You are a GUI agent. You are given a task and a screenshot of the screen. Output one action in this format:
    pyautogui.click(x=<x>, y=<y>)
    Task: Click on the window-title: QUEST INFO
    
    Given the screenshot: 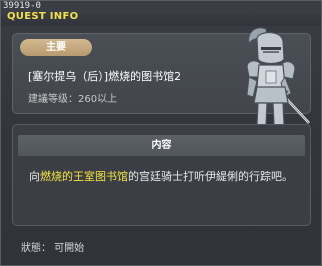 What is the action you would take?
    pyautogui.click(x=43, y=16)
    